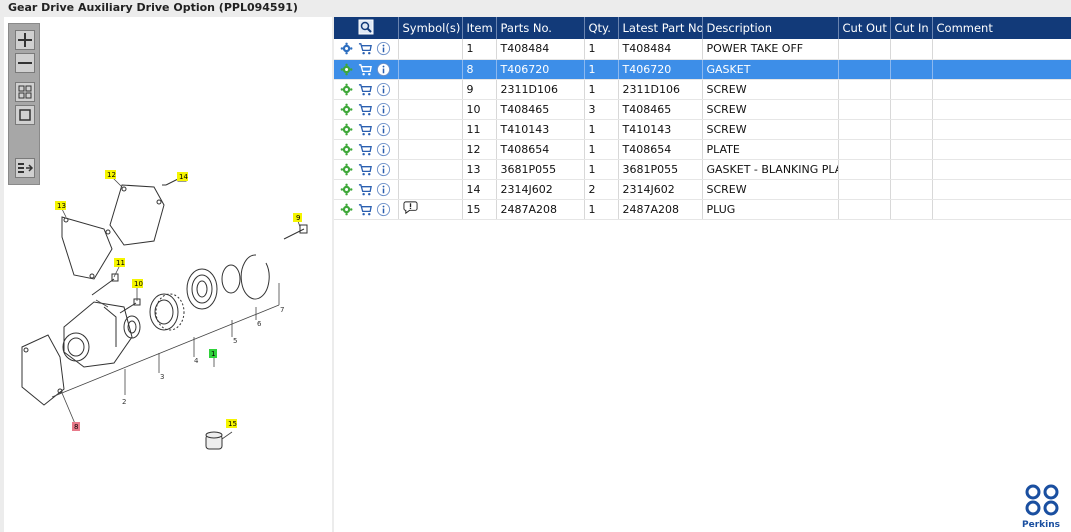  Describe the element at coordinates (137, 215) in the screenshot. I see `plate-12-shape` at that location.